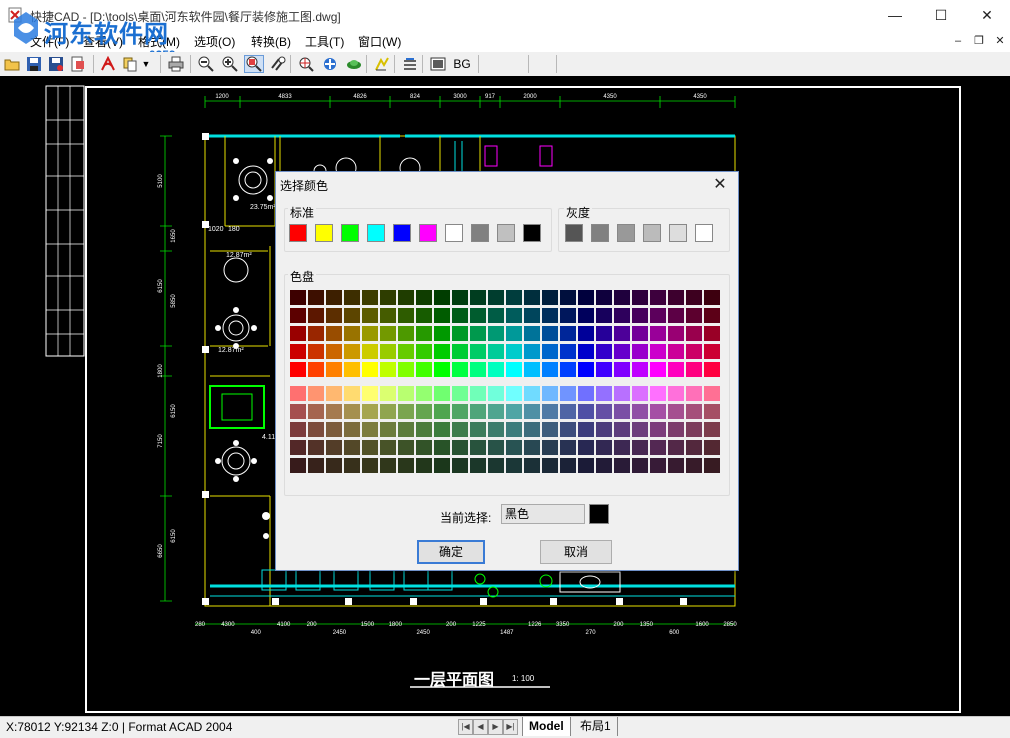 The width and height of the screenshot is (1010, 738). Describe the element at coordinates (454, 233) in the screenshot. I see `standard-color-swatch` at that location.